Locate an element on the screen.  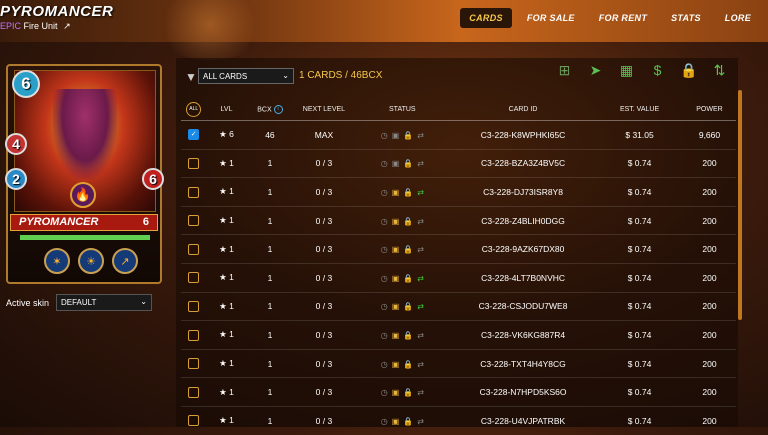
row-checkbox: ✓ is located at coordinates (194, 135).